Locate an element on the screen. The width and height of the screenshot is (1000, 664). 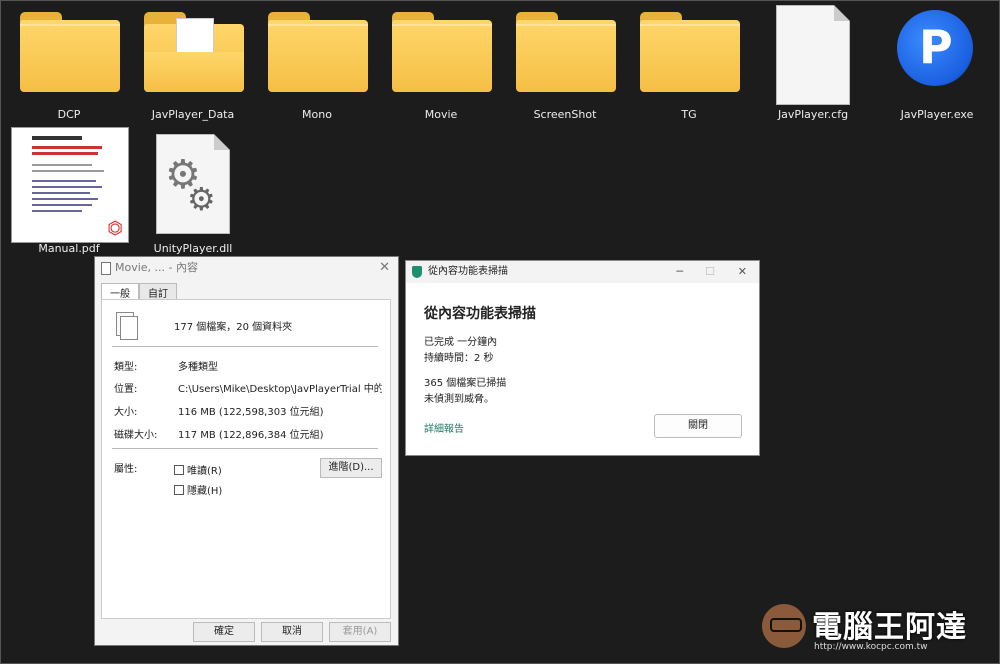
size-row: 大小: 116 MB (122,598,303 位元組) is located at coordinates (219, 412).